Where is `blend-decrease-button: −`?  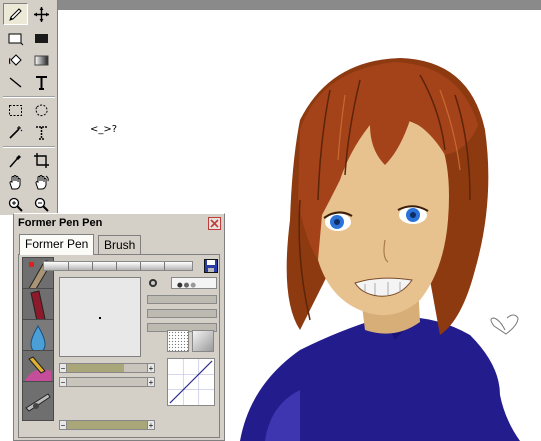
blend-decrease-button: − is located at coordinates (63, 382).